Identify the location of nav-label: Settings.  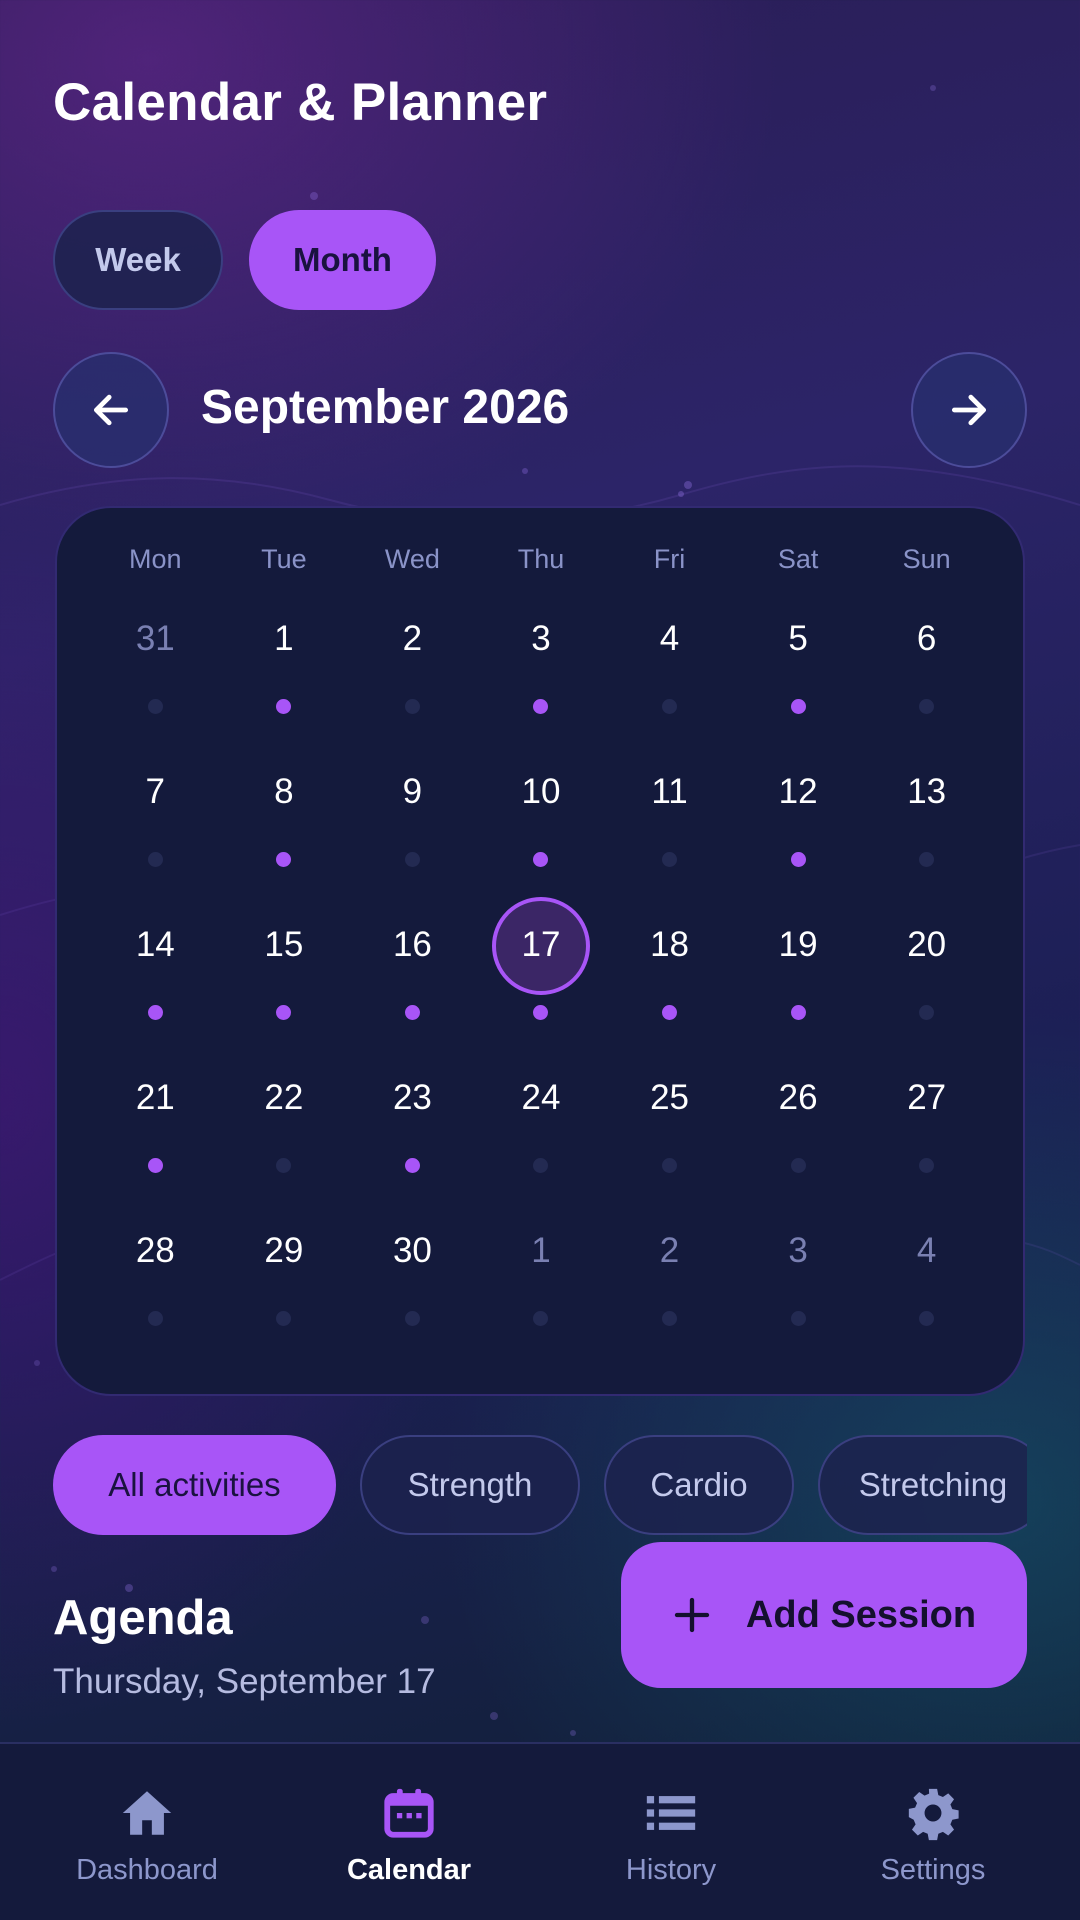
(933, 1870).